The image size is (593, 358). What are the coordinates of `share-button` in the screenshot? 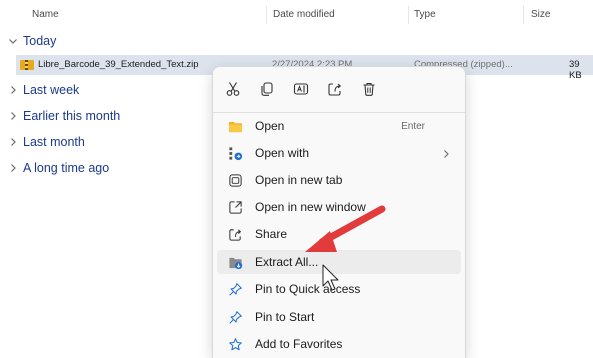 It's located at (335, 89).